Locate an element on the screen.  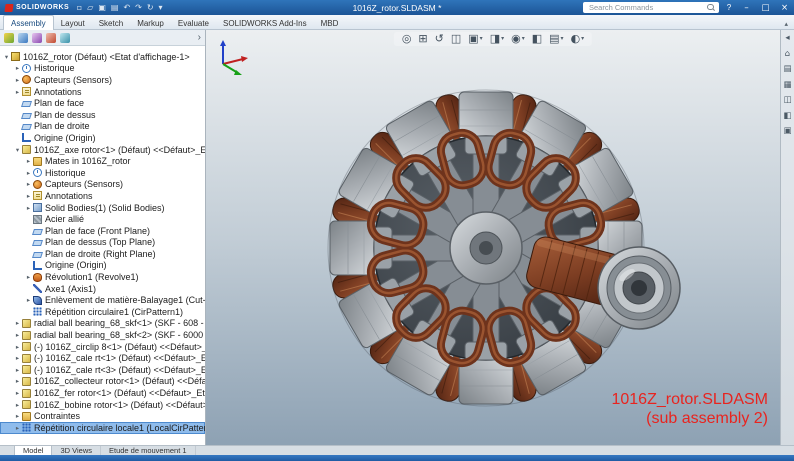
edit-appearance-icon: ◧ is located at coordinates (537, 39).